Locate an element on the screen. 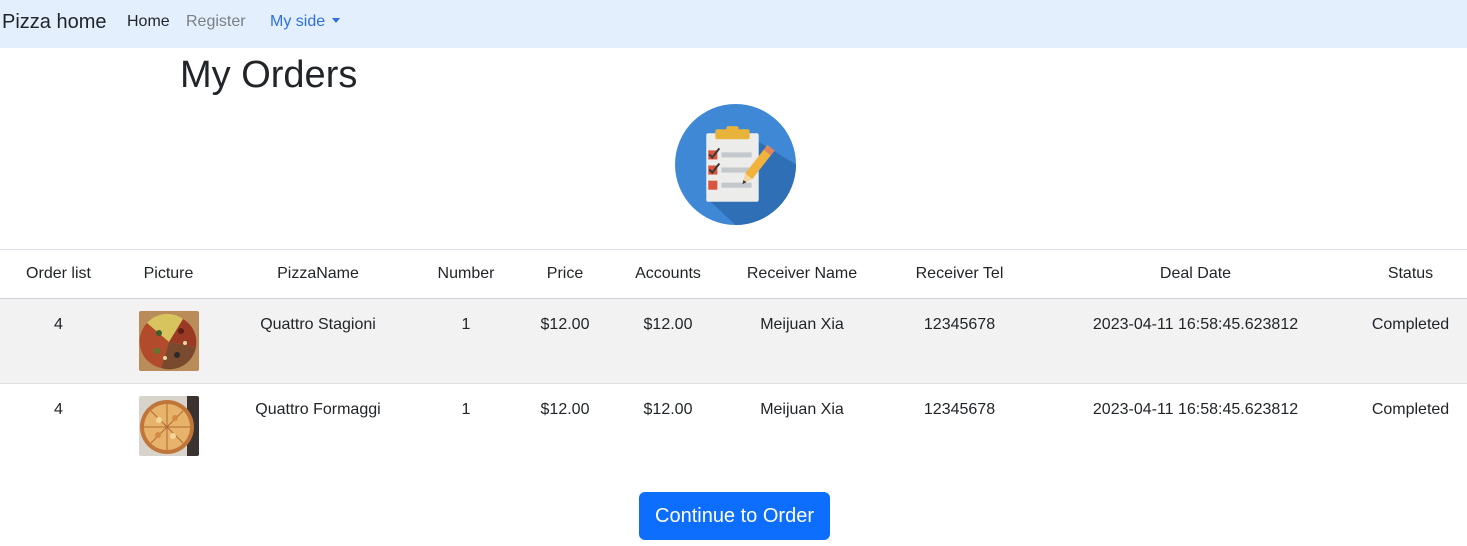 This screenshot has height=546, width=1467. col-picture: Picture is located at coordinates (168, 273).